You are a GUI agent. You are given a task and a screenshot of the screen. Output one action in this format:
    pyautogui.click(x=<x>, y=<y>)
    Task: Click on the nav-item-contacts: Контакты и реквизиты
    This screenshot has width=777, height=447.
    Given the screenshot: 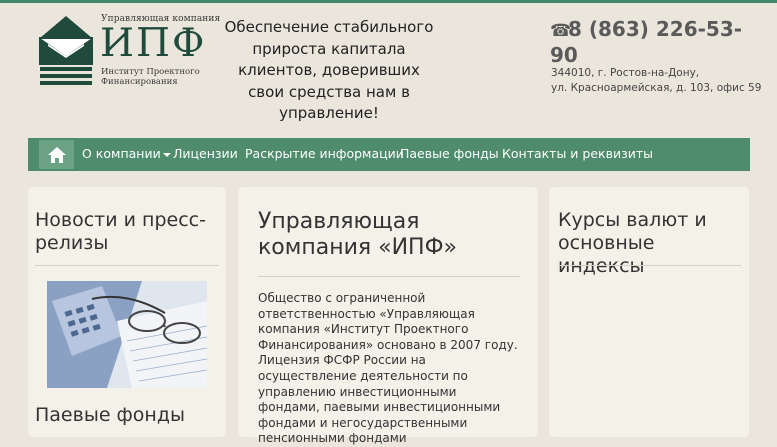 What is the action you would take?
    pyautogui.click(x=577, y=154)
    